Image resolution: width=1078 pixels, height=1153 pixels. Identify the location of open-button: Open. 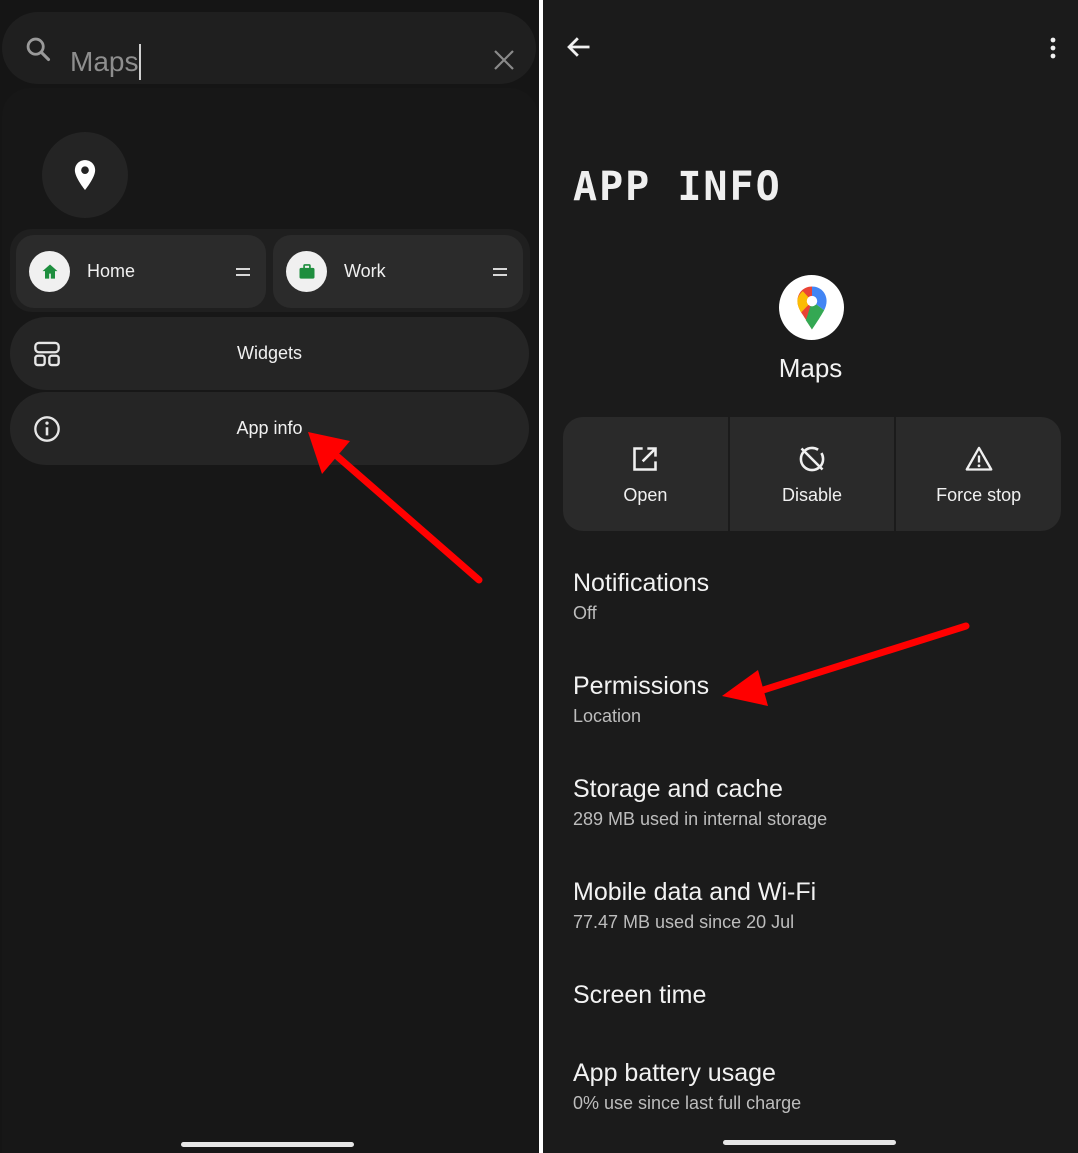
(645, 474).